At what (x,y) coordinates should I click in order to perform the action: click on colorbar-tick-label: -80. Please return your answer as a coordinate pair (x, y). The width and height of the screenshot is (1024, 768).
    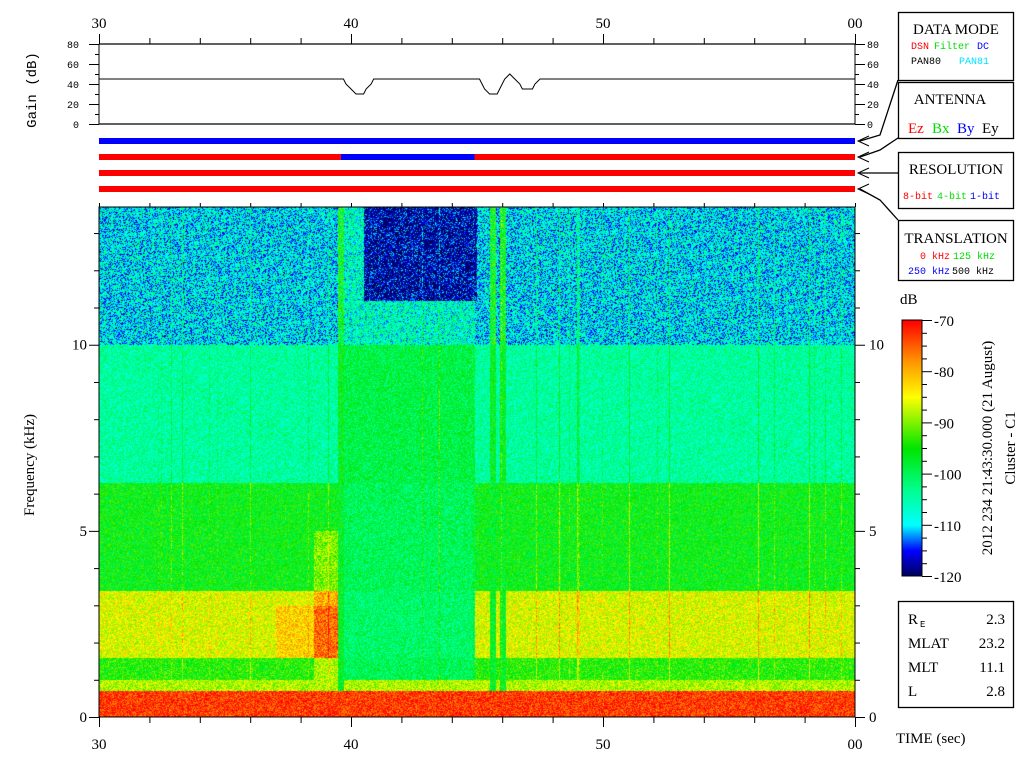
    Looking at the image, I should click on (944, 373).